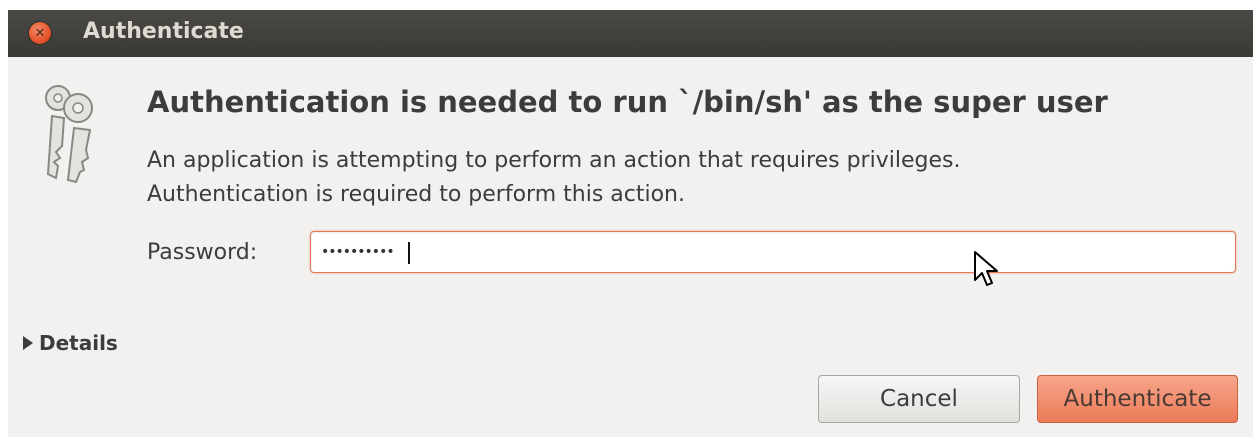 Image resolution: width=1253 pixels, height=437 pixels. What do you see at coordinates (409, 253) in the screenshot?
I see `text-caret` at bounding box center [409, 253].